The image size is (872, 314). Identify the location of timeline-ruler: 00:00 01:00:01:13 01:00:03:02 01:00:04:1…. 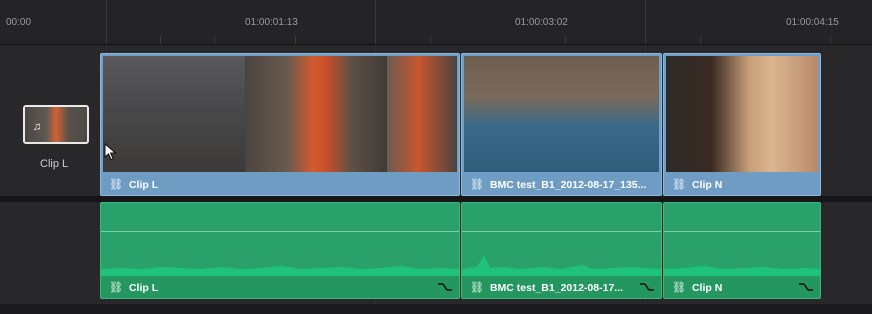
(436, 22).